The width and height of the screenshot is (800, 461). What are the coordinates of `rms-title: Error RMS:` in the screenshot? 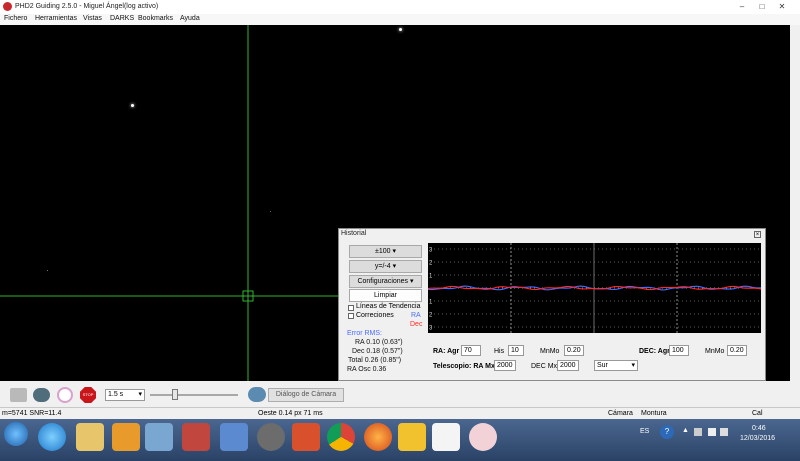 It's located at (364, 333).